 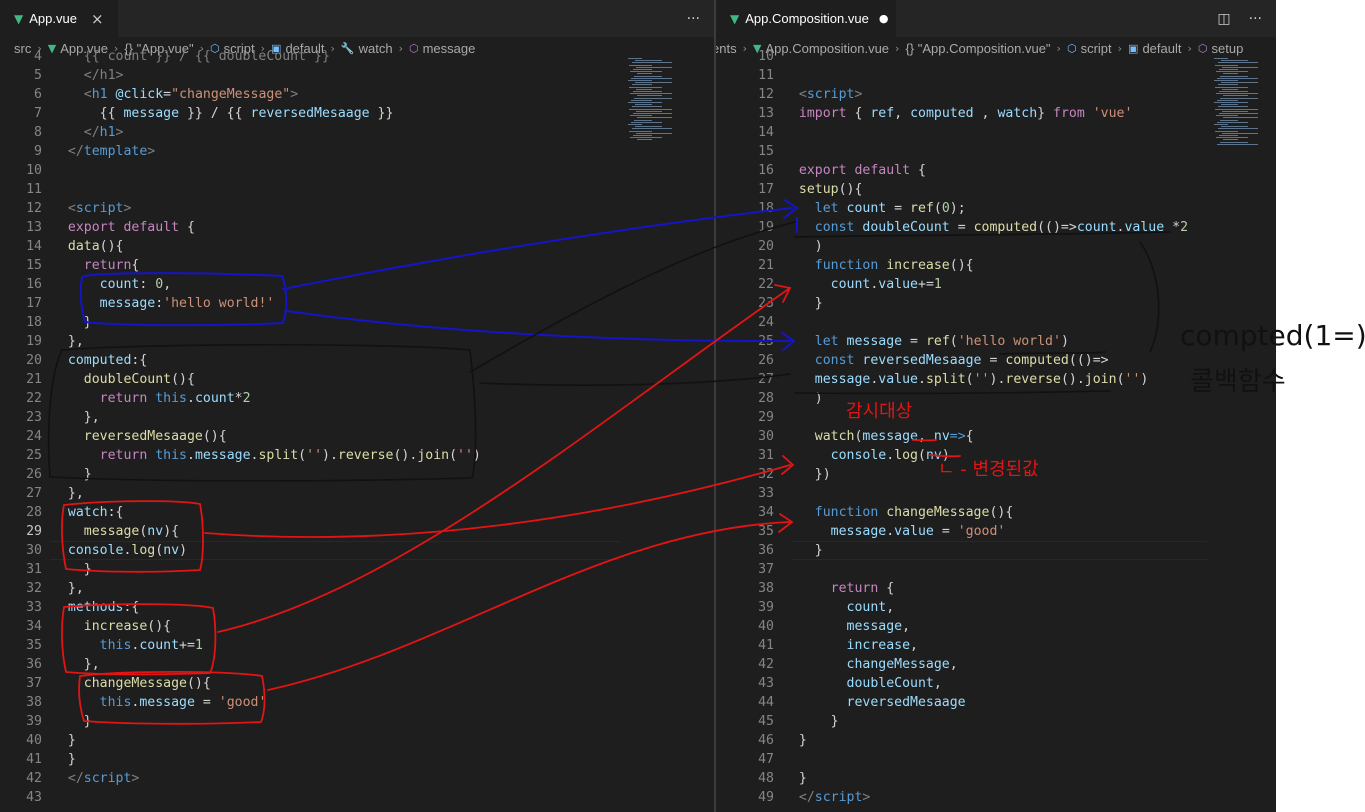 I want to click on code-line: 24 reversedMesaage(){, so click(x=350, y=436).